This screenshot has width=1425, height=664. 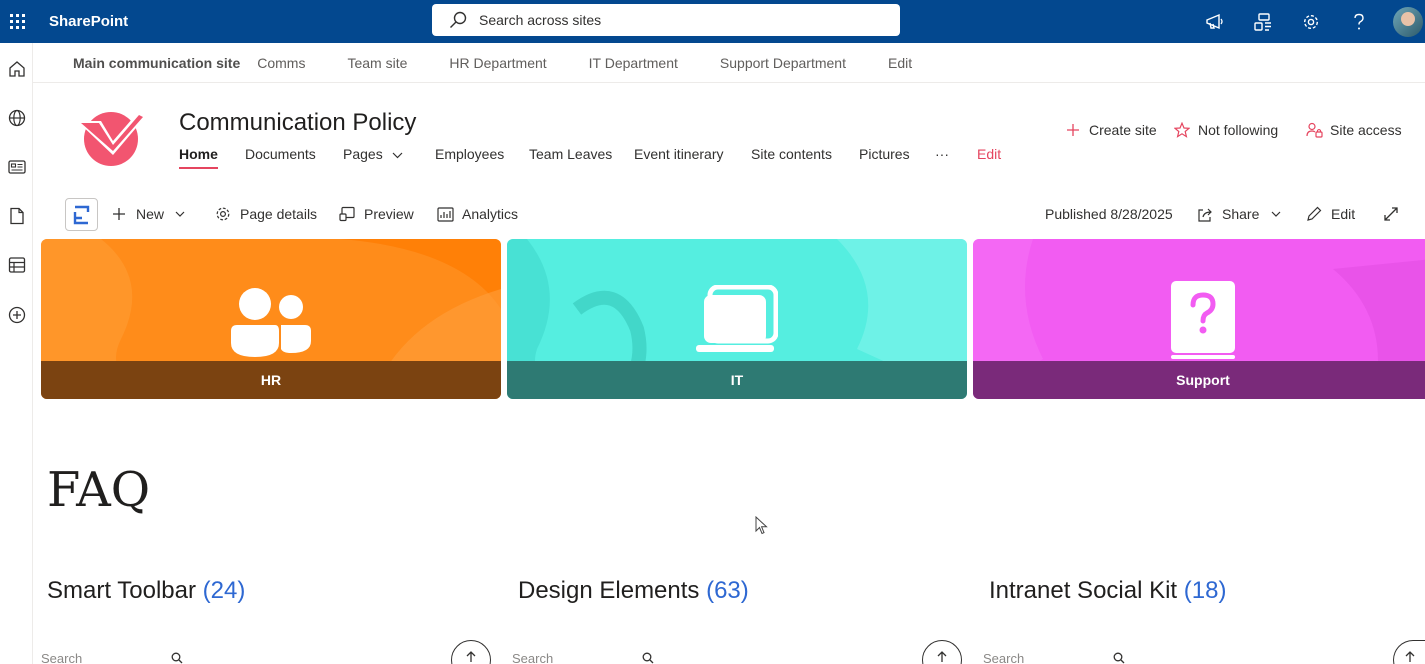 What do you see at coordinates (88, 21) in the screenshot?
I see `app-name: SharePoint` at bounding box center [88, 21].